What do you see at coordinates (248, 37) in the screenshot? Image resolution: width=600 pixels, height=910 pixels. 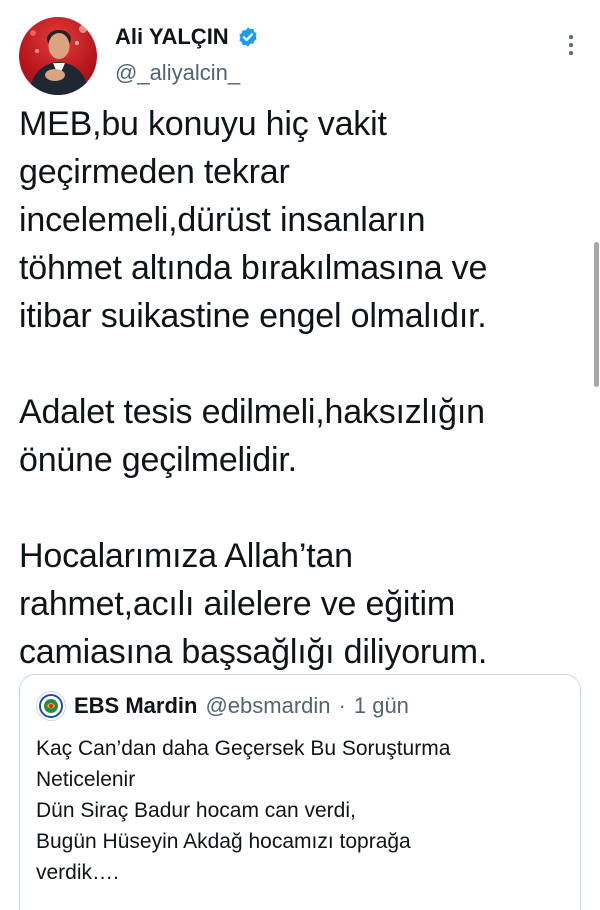 I see `verified-badge-icon` at bounding box center [248, 37].